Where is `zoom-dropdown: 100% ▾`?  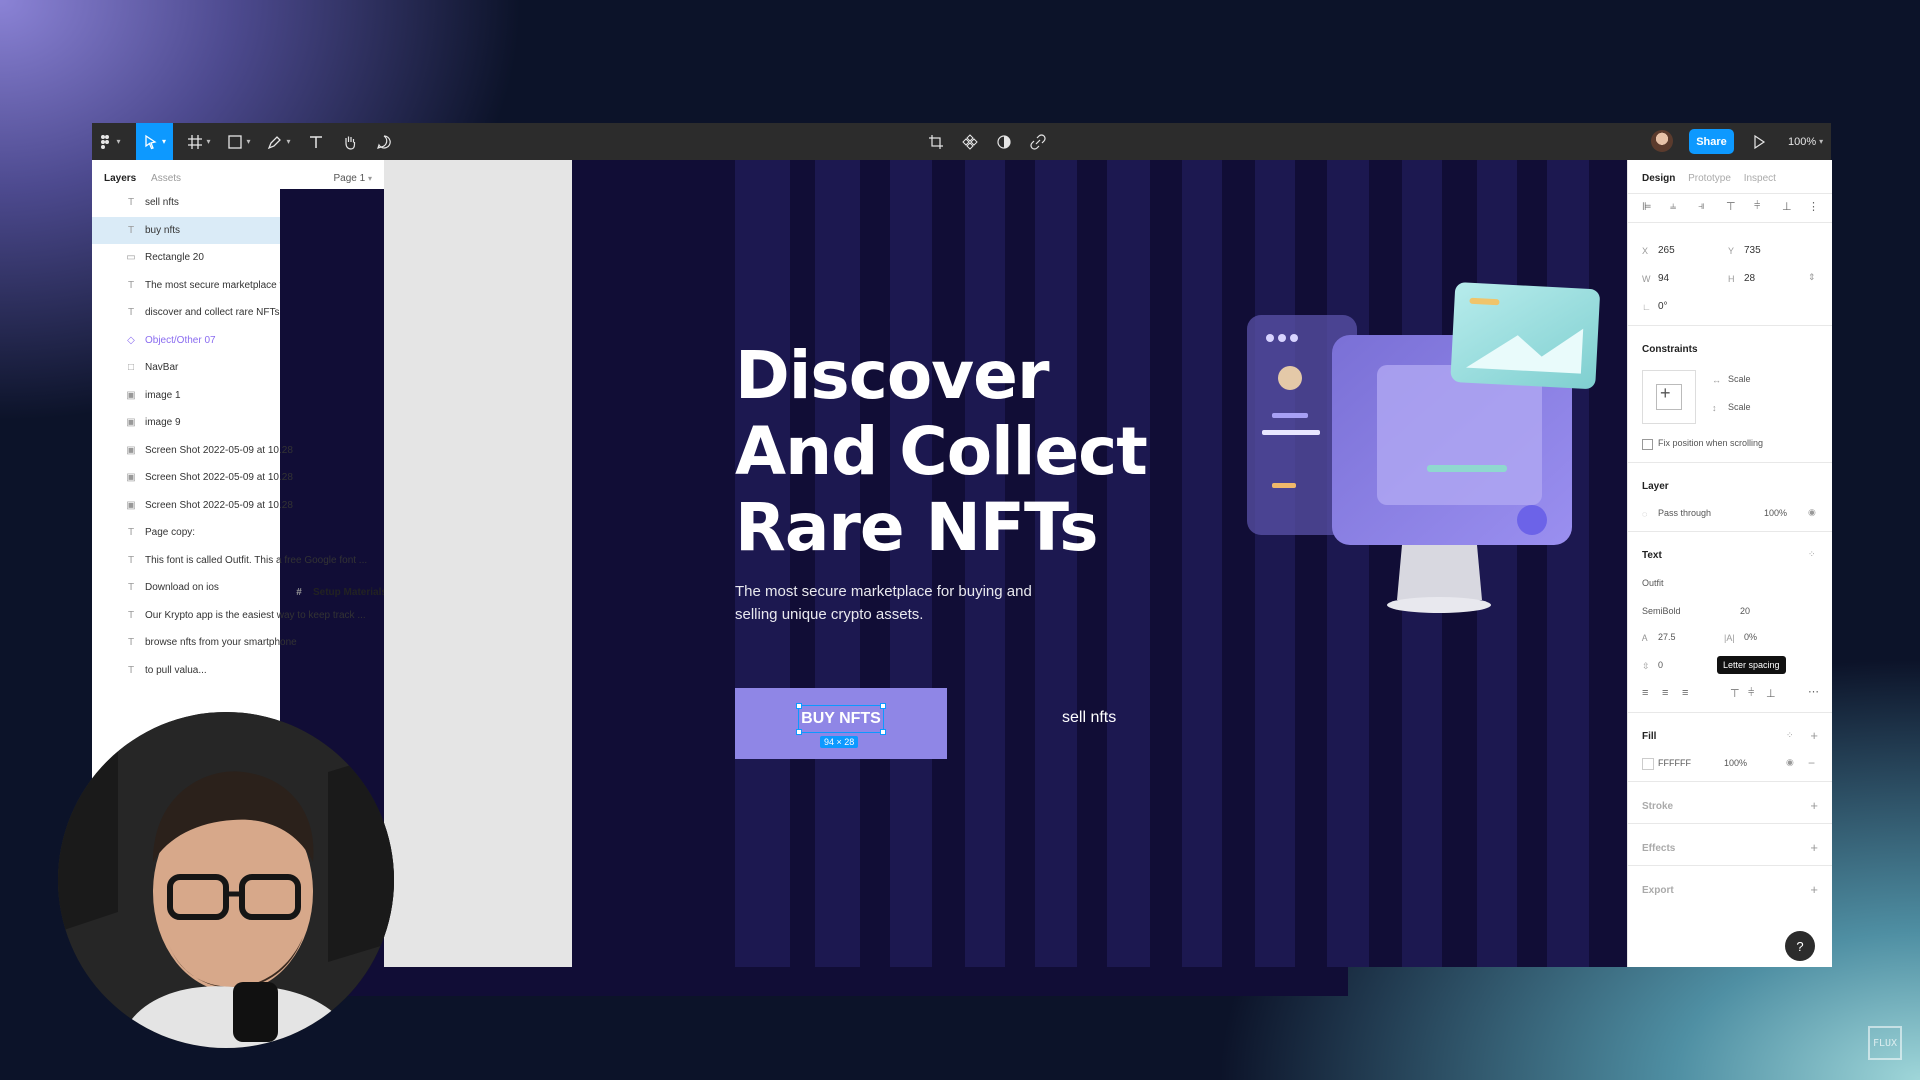
zoom-dropdown: 100% ▾ is located at coordinates (1805, 141).